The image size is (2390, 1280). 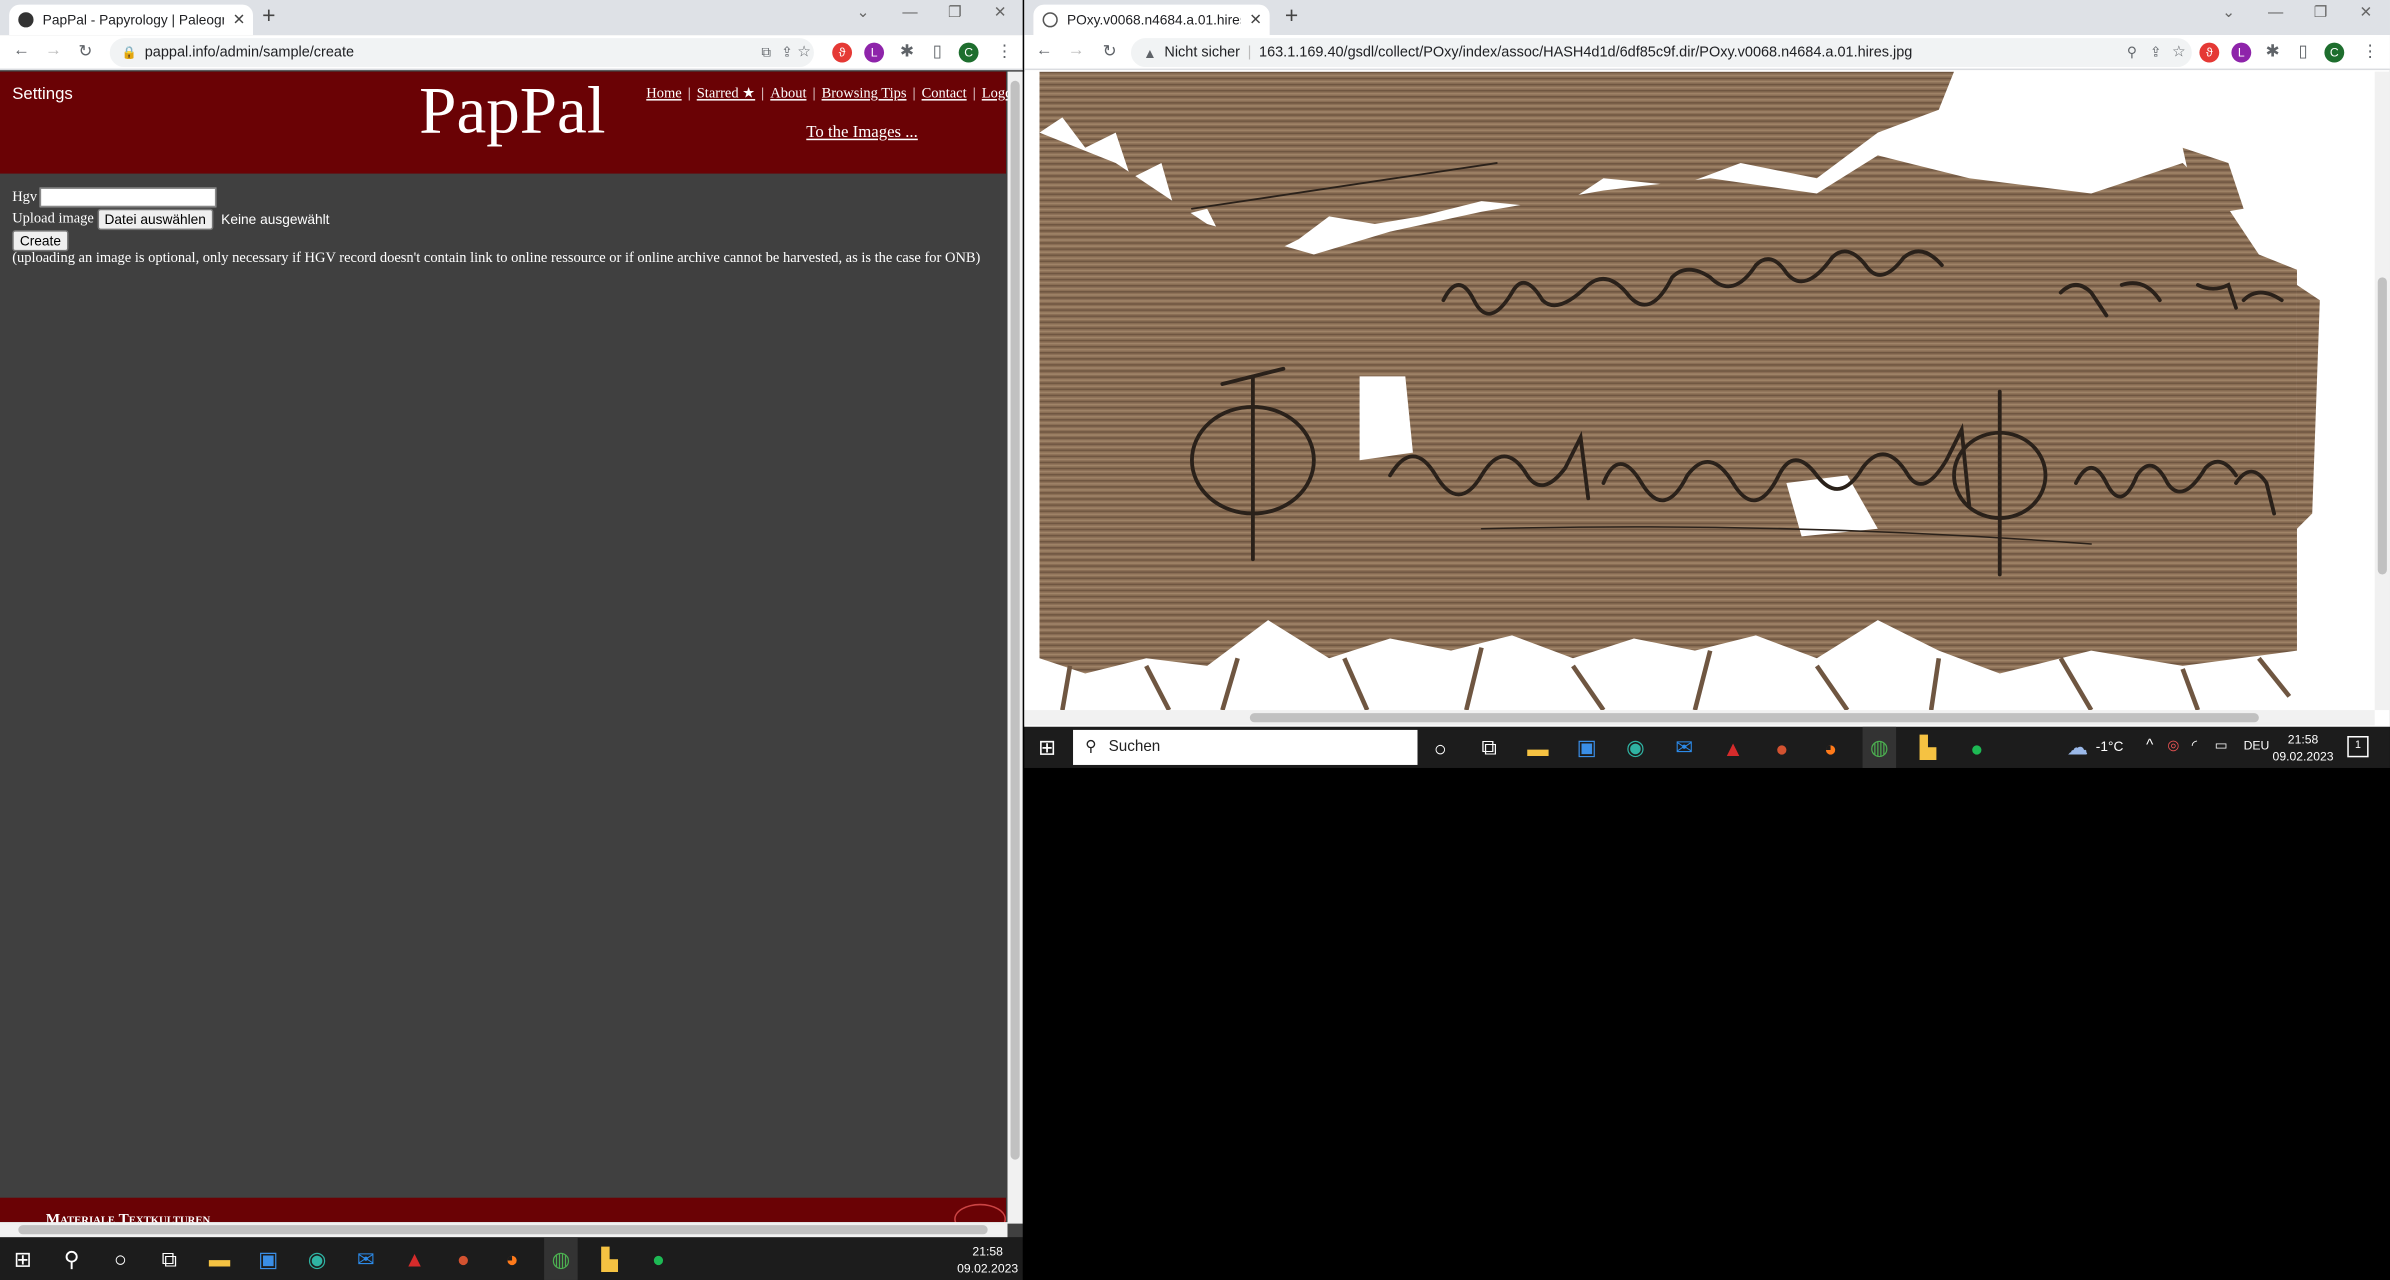 I want to click on create-button: Create, so click(x=40, y=241).